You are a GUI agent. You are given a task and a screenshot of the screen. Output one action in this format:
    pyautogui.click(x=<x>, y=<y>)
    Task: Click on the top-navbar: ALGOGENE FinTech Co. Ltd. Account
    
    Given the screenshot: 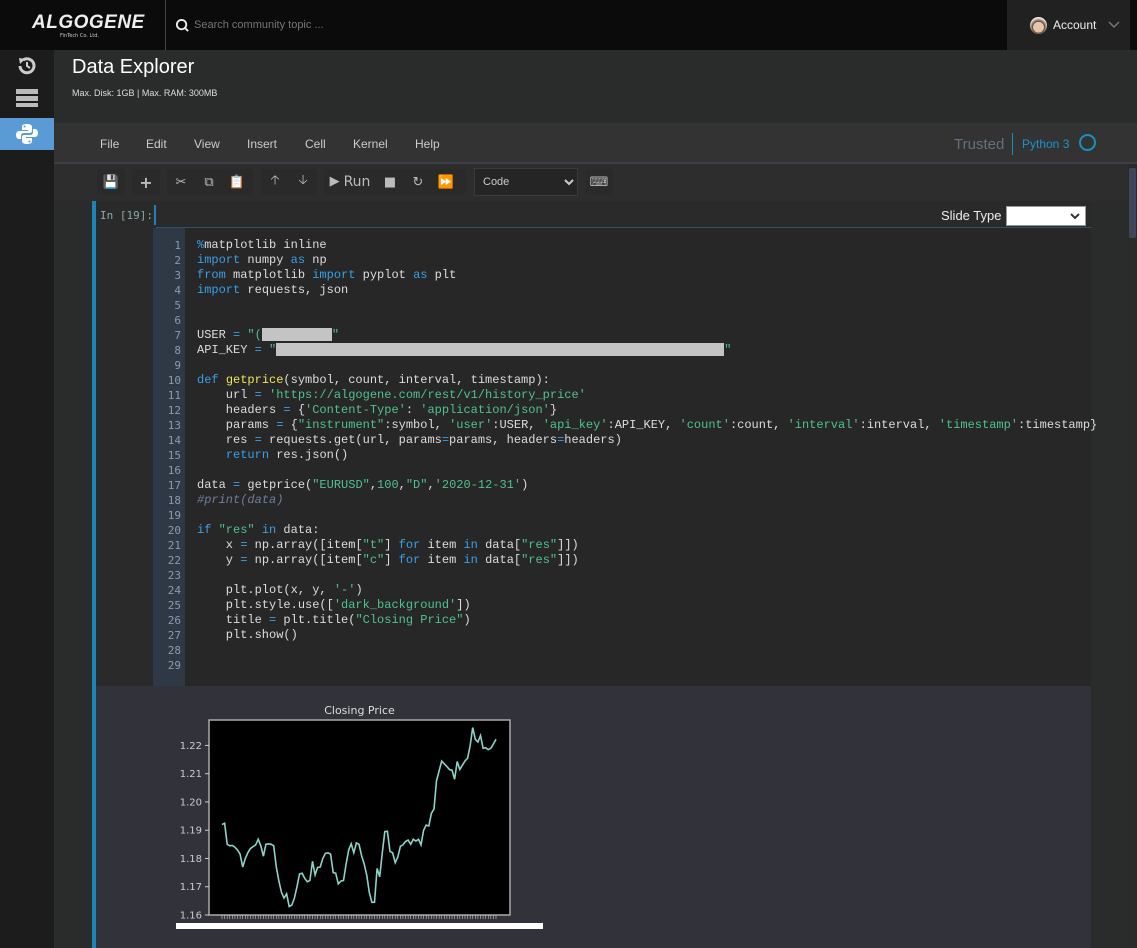 What is the action you would take?
    pyautogui.click(x=568, y=25)
    